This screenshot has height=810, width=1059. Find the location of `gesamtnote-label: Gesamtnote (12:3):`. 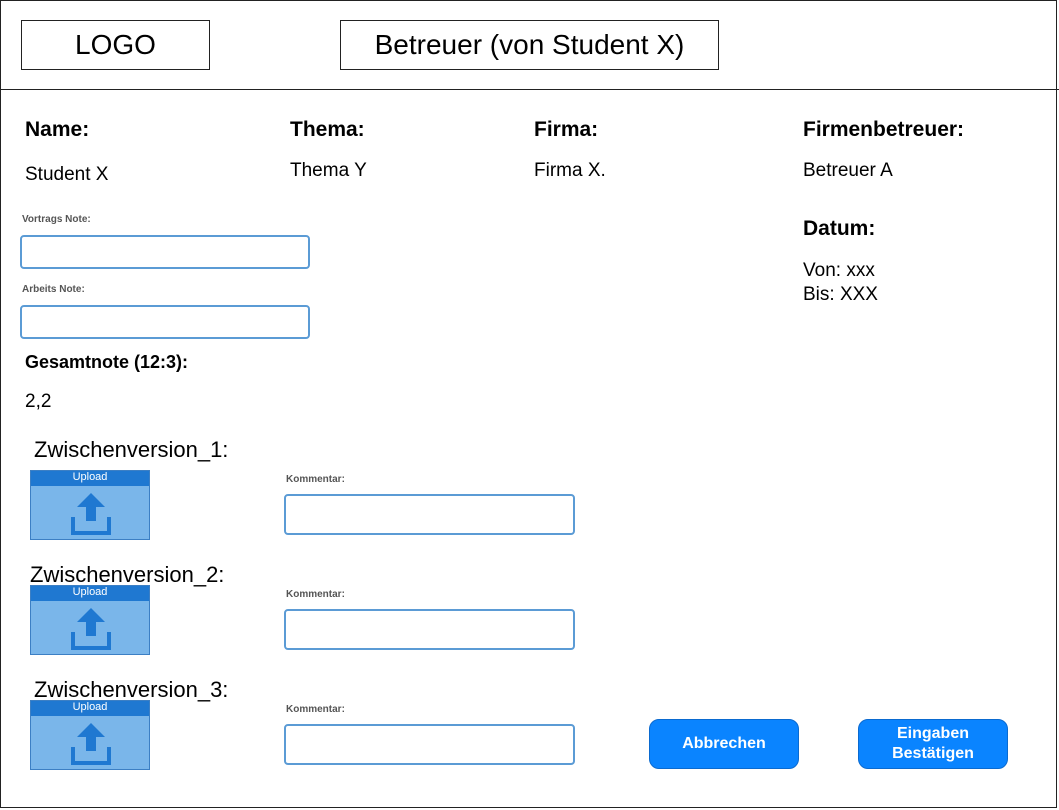

gesamtnote-label: Gesamtnote (12:3): is located at coordinates (107, 362).